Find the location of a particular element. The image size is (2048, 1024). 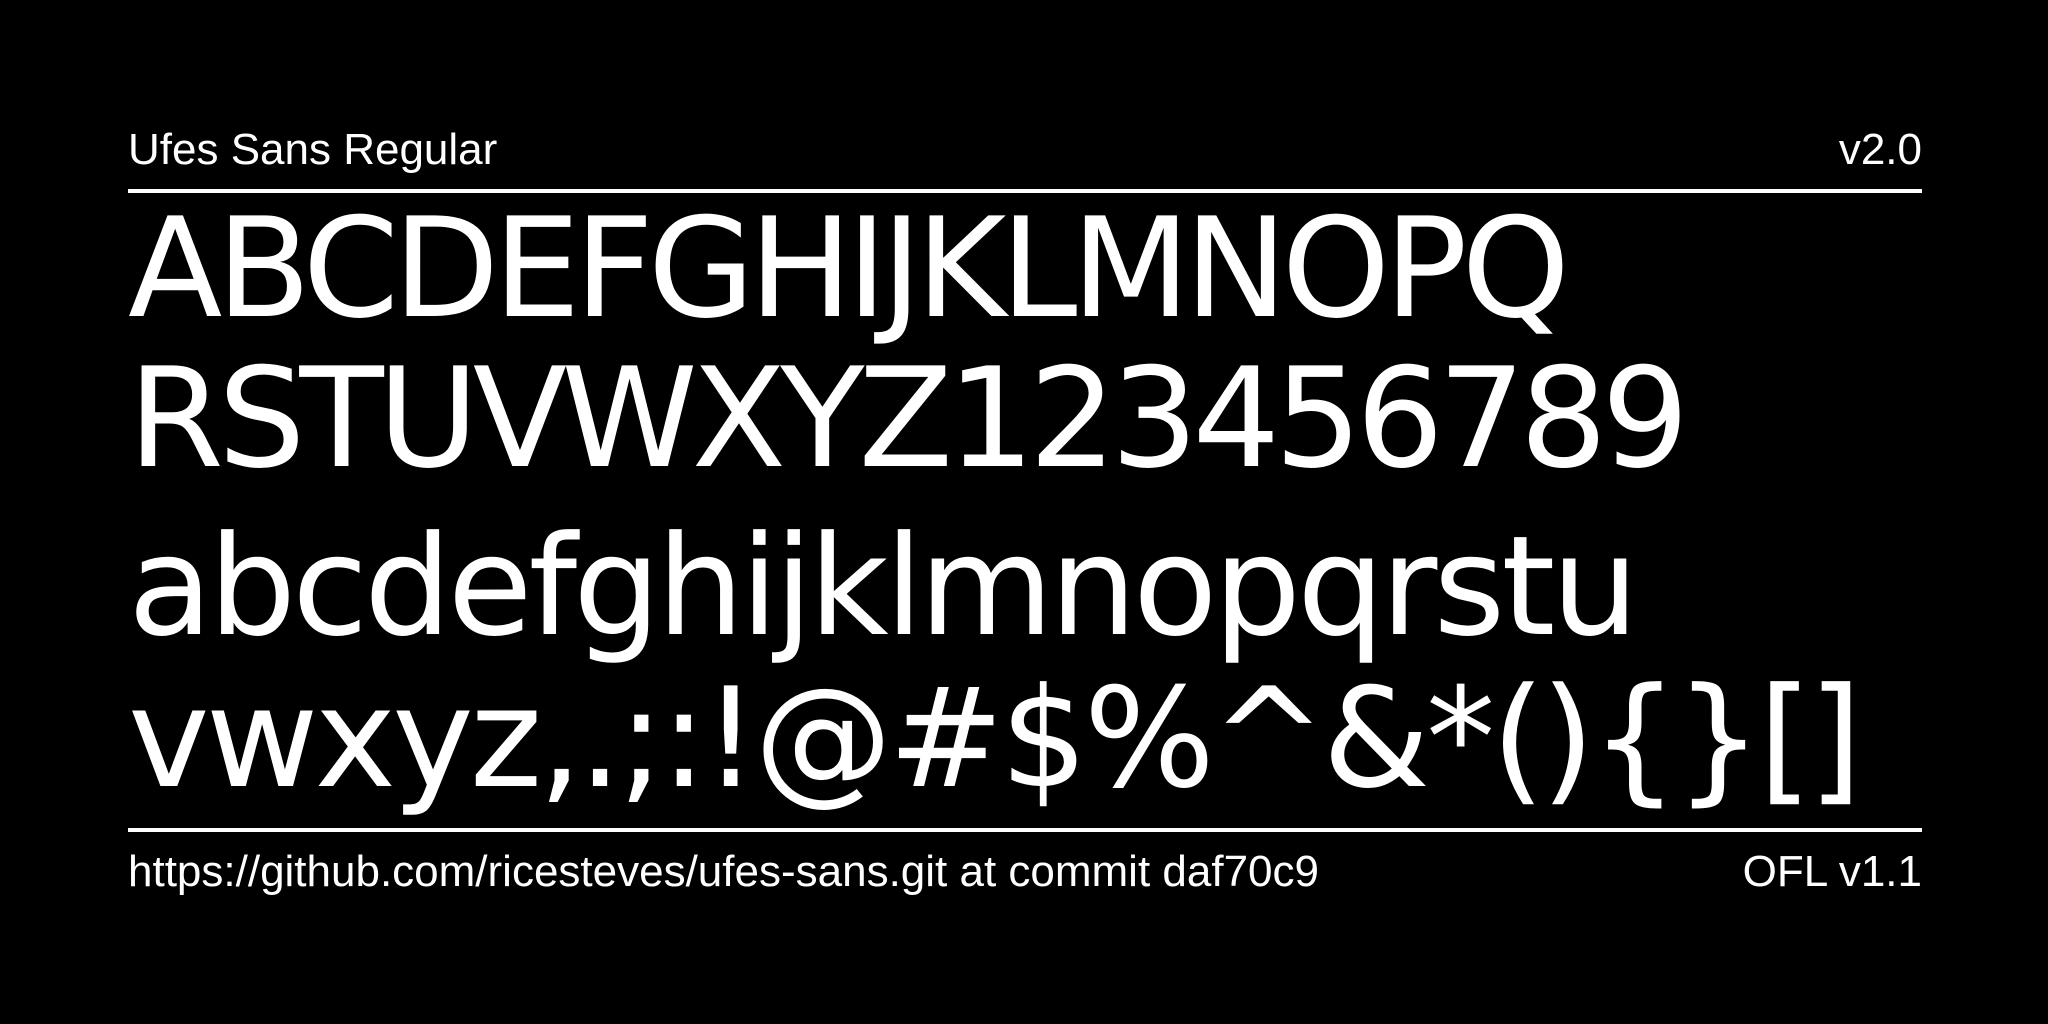

specimen-line-uppercase-1: ABCDEFGHIJKLMNOPQ is located at coordinates (849, 268).